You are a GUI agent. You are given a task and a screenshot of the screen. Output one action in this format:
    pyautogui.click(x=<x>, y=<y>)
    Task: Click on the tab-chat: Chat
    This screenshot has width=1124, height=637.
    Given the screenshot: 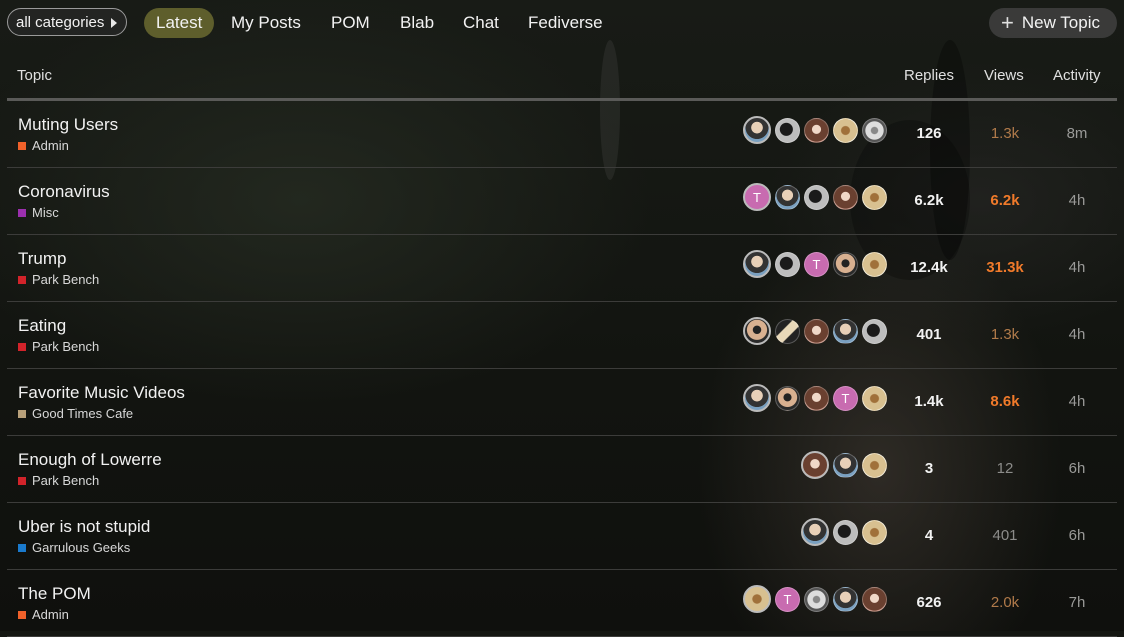 What is the action you would take?
    pyautogui.click(x=481, y=23)
    